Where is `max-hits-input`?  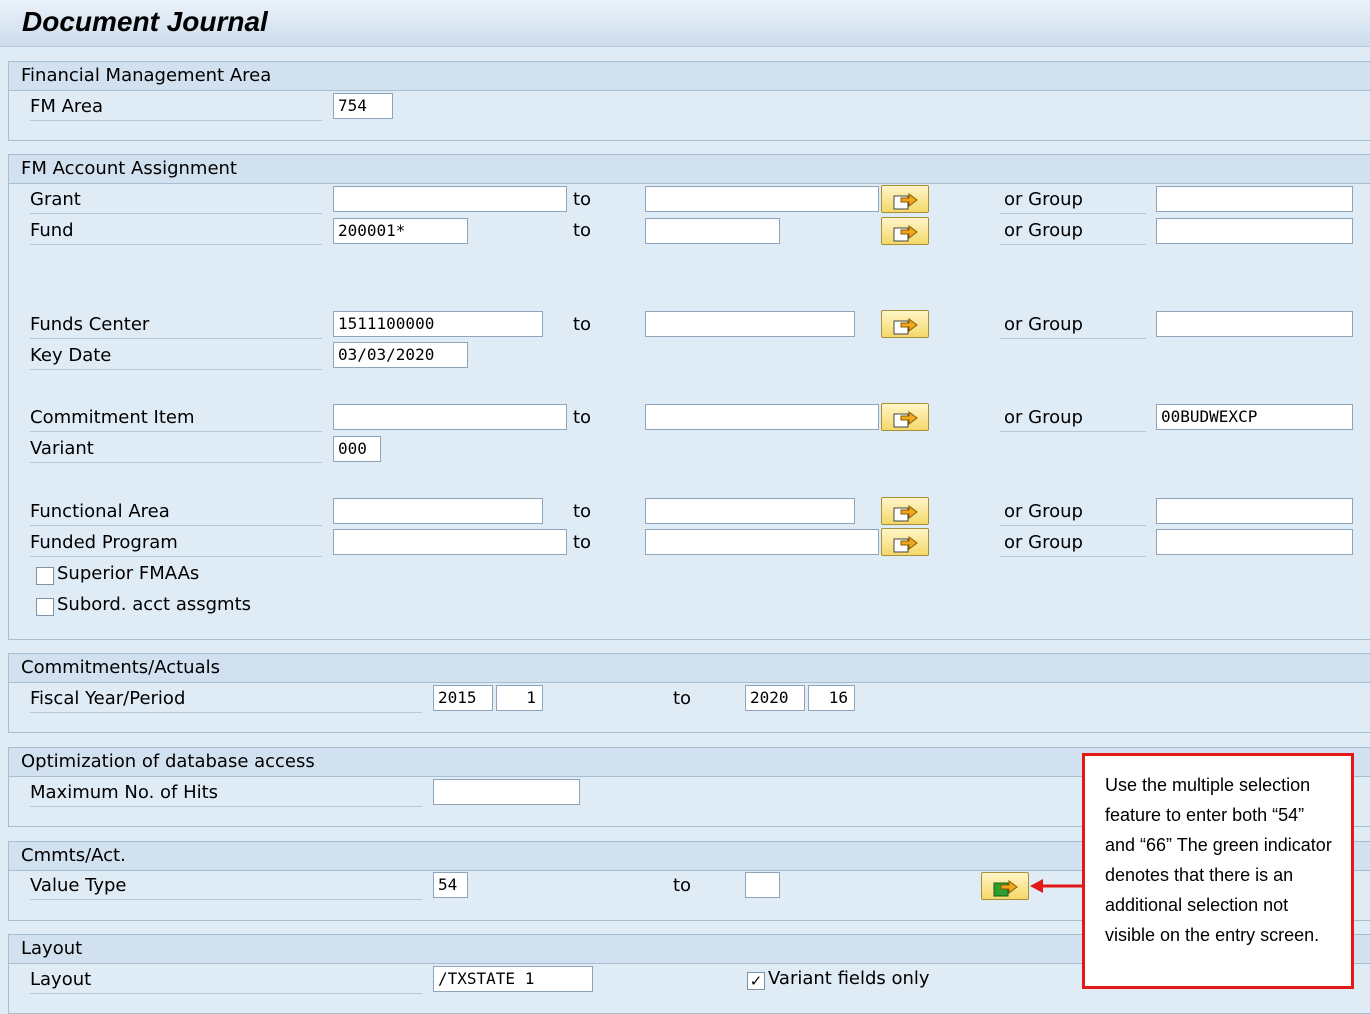 max-hits-input is located at coordinates (506, 792).